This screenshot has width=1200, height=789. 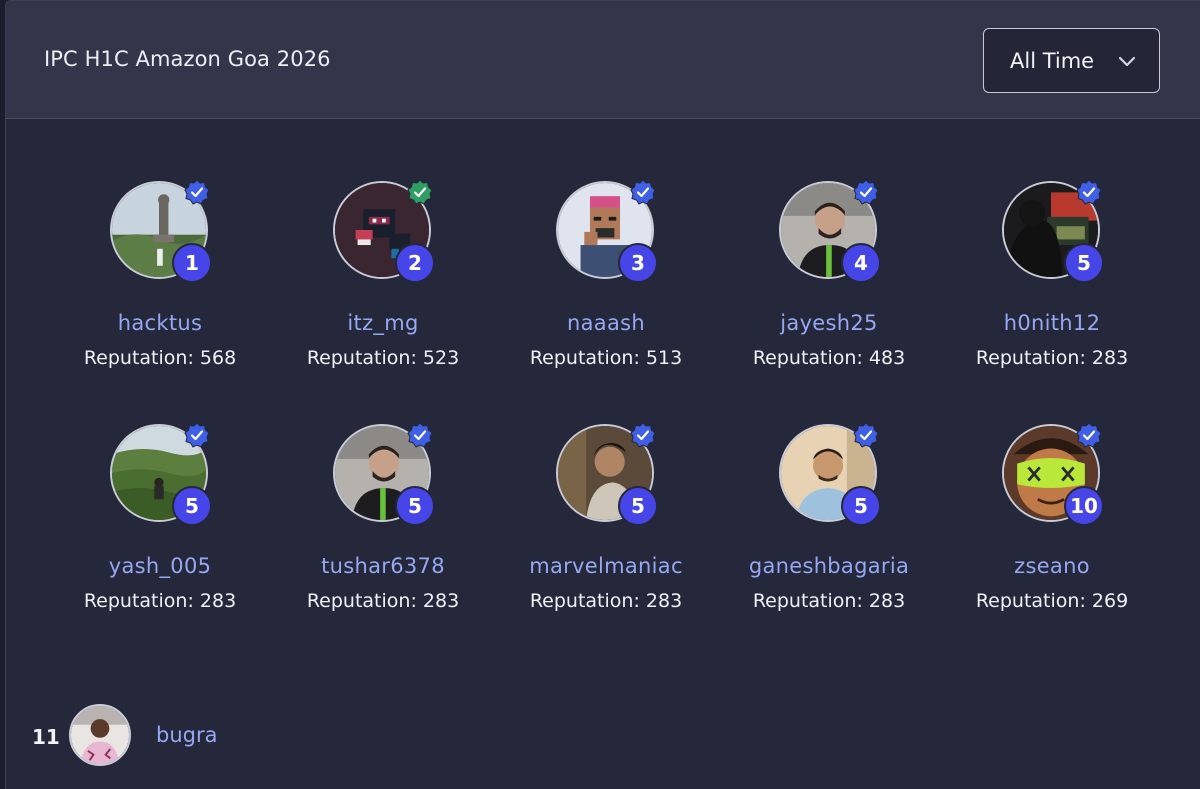 I want to click on person-photo-avatar, so click(x=100, y=735).